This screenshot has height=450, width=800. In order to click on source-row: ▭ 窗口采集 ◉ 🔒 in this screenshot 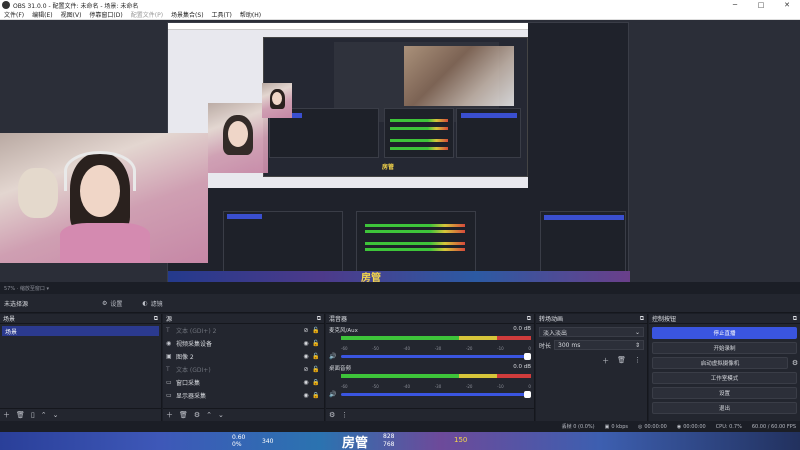, I will do `click(243, 382)`.